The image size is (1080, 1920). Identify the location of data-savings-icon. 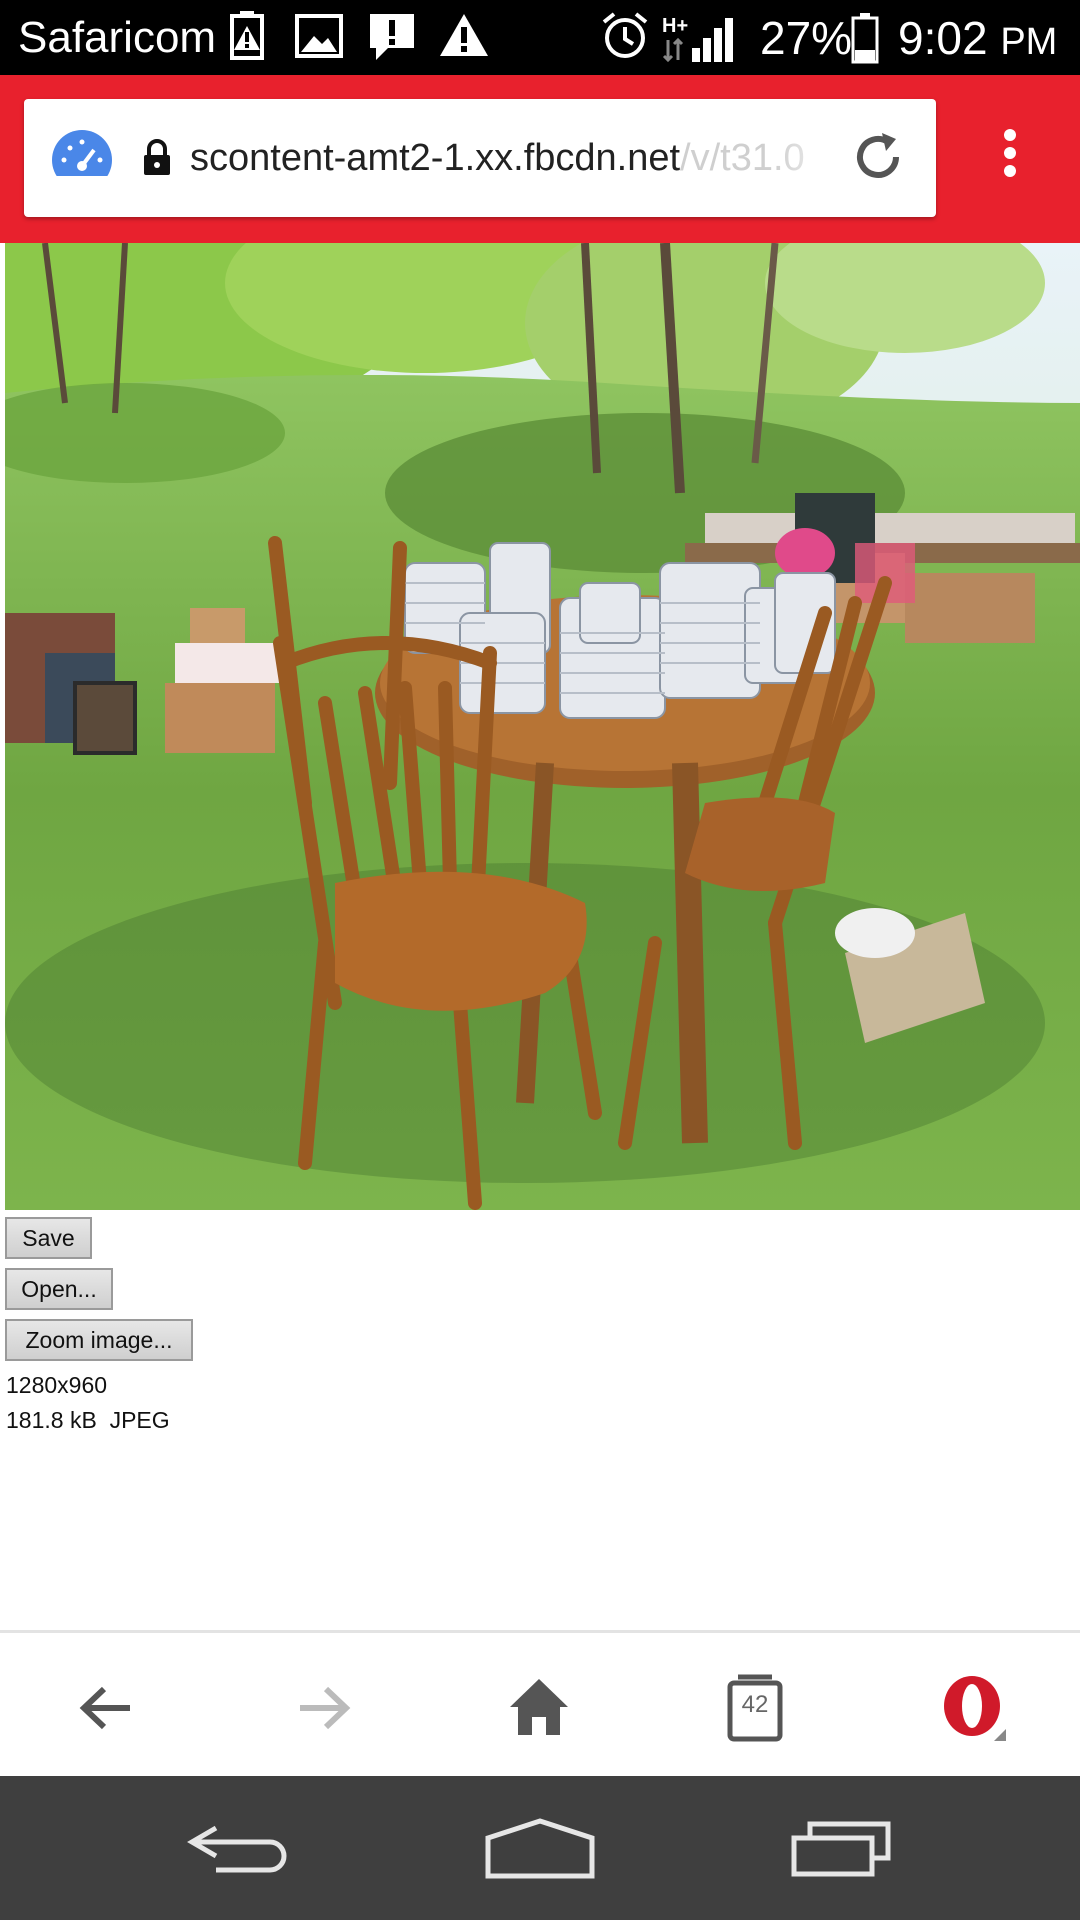
(82, 158).